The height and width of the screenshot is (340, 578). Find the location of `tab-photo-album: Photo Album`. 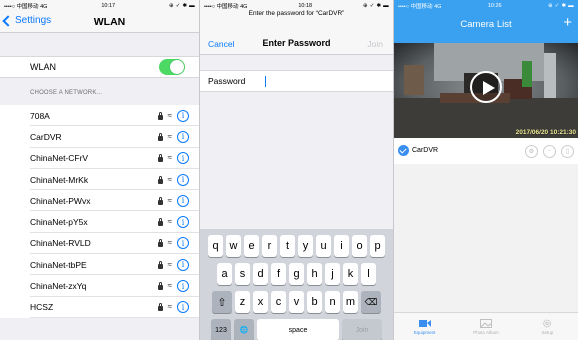

tab-photo-album: Photo Album is located at coordinates (485, 326).